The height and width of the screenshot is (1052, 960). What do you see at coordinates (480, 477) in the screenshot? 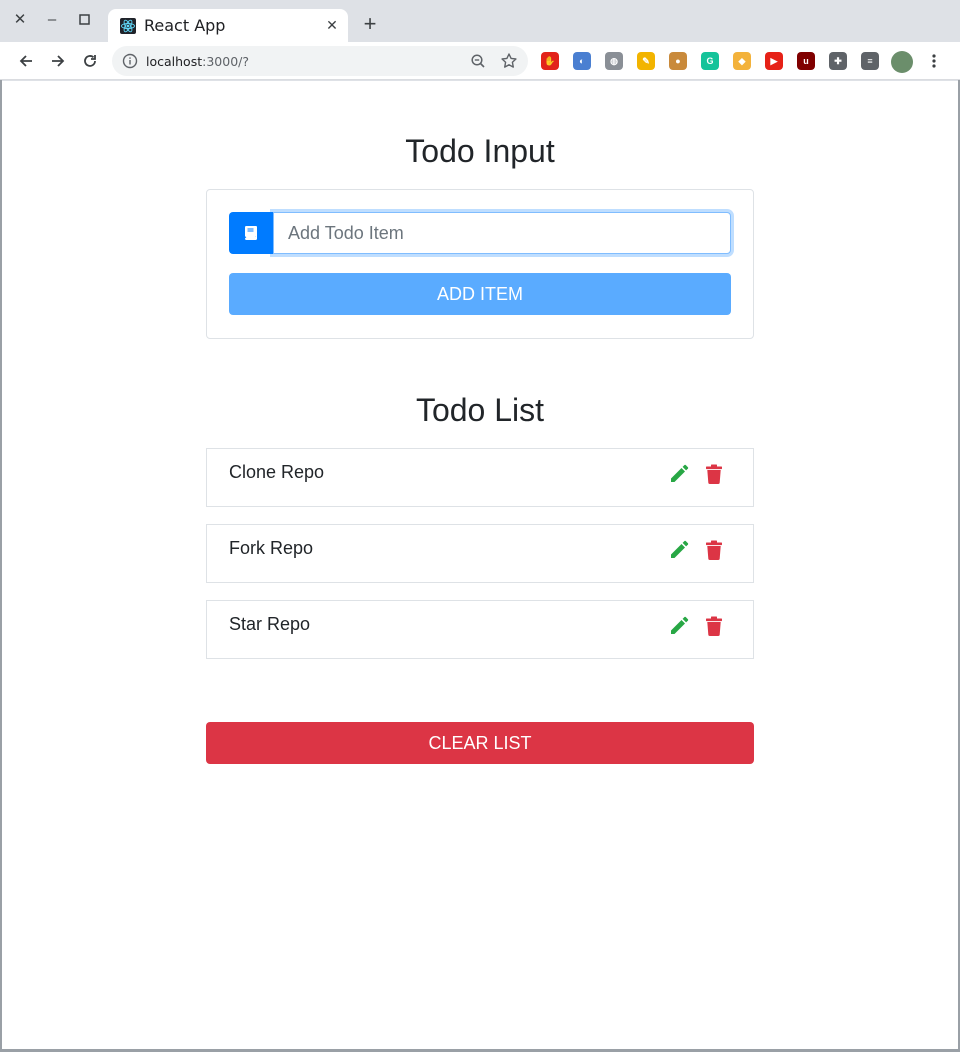
I see `todo-list-item: Clone Repo` at bounding box center [480, 477].